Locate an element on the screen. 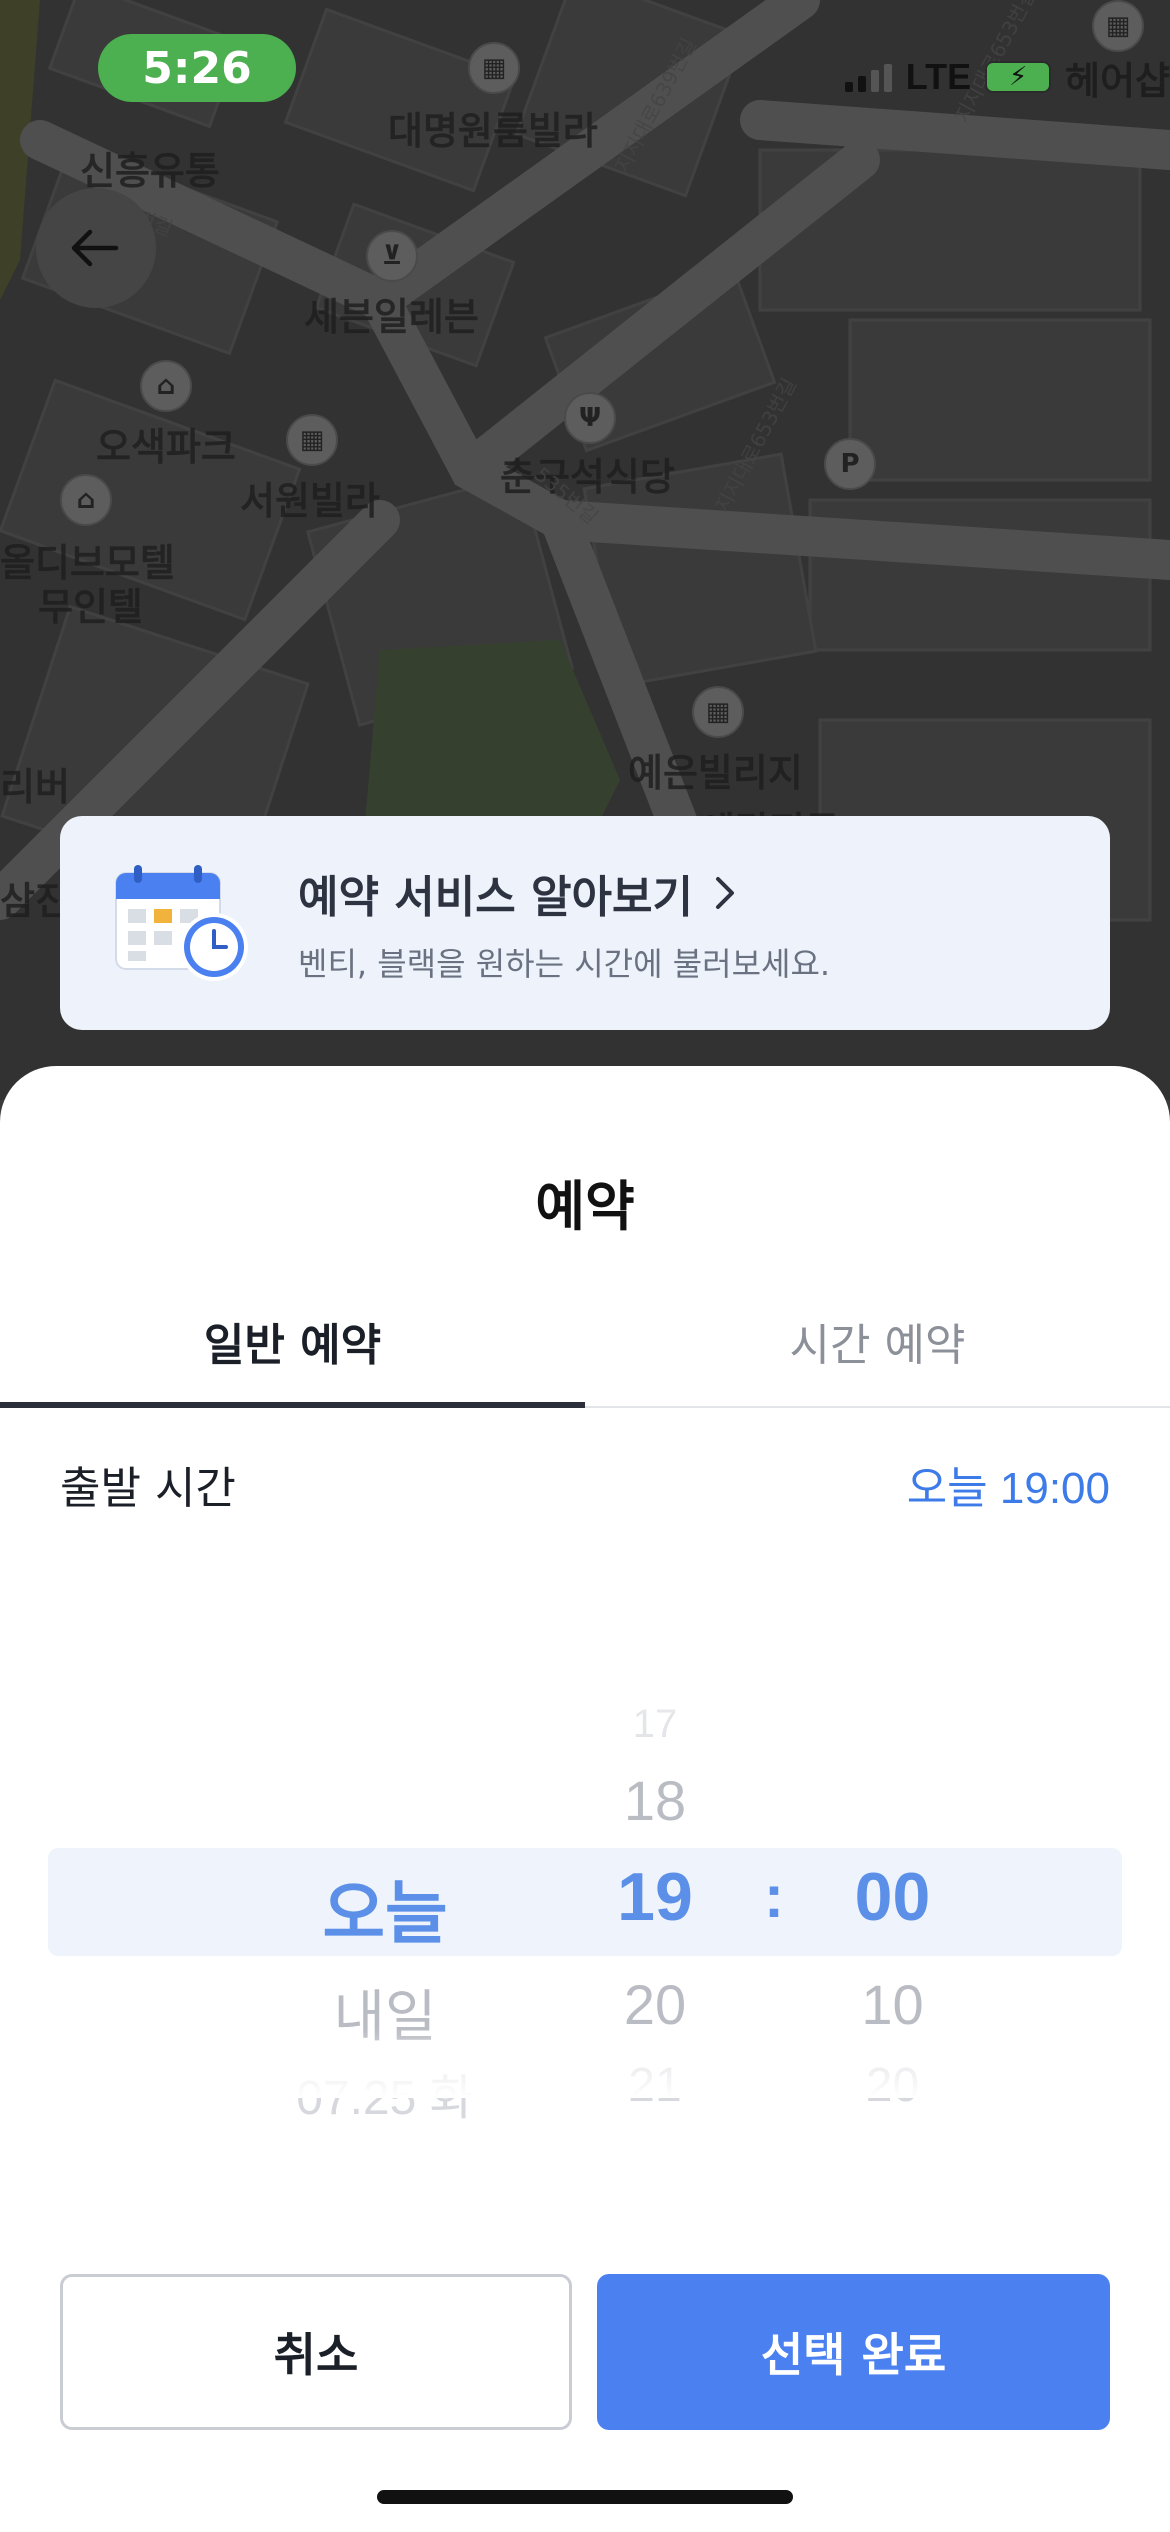  map-place-label: 세븐일레븐 is located at coordinates (391, 317).